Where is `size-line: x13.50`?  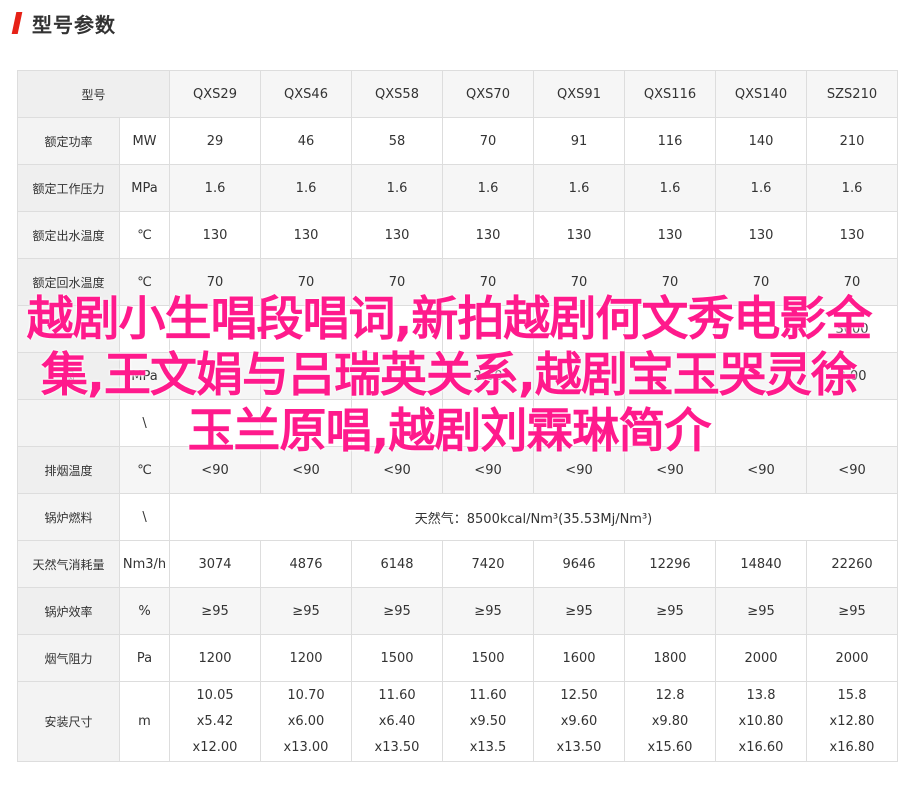 size-line: x13.50 is located at coordinates (397, 747).